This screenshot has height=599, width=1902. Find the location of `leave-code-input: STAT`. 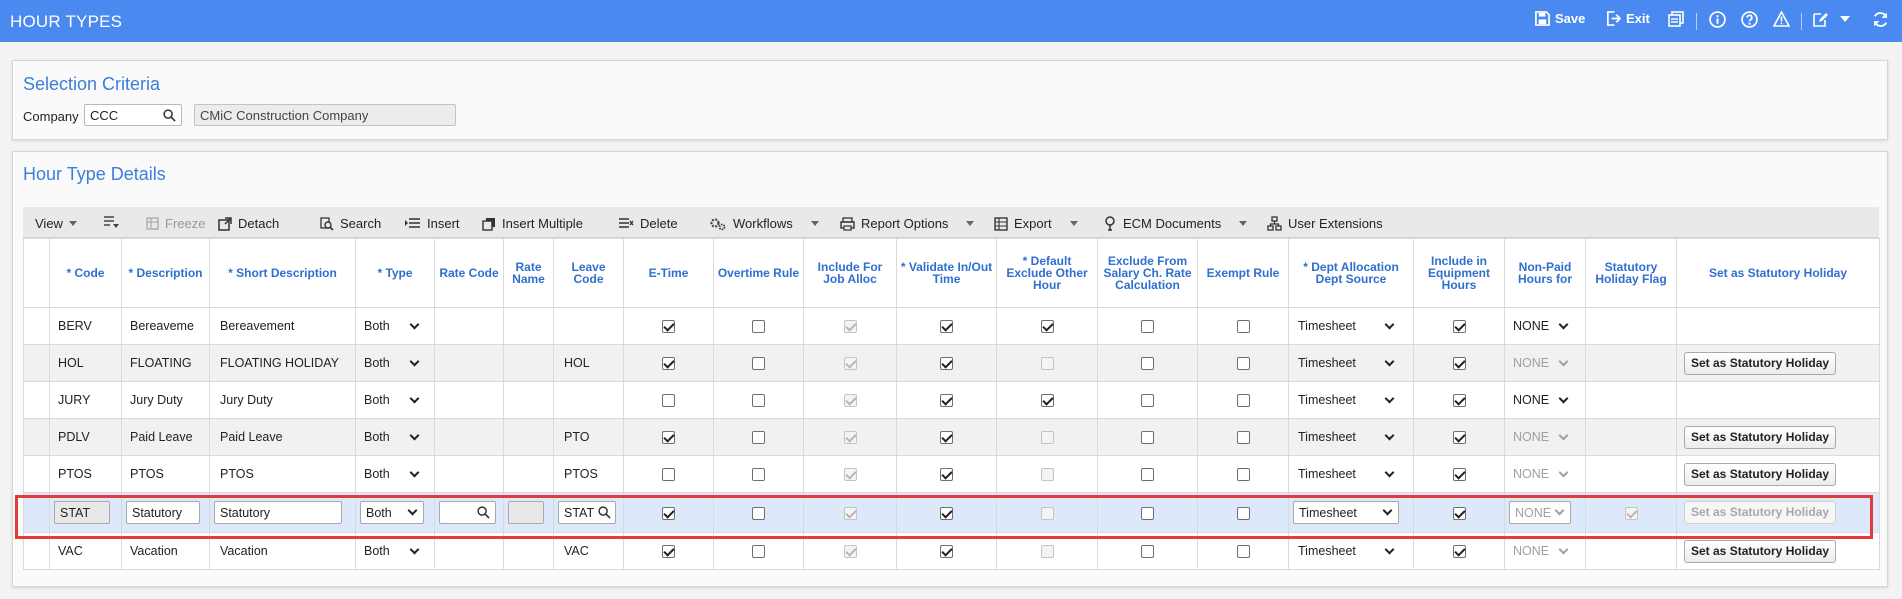

leave-code-input: STAT is located at coordinates (587, 512).